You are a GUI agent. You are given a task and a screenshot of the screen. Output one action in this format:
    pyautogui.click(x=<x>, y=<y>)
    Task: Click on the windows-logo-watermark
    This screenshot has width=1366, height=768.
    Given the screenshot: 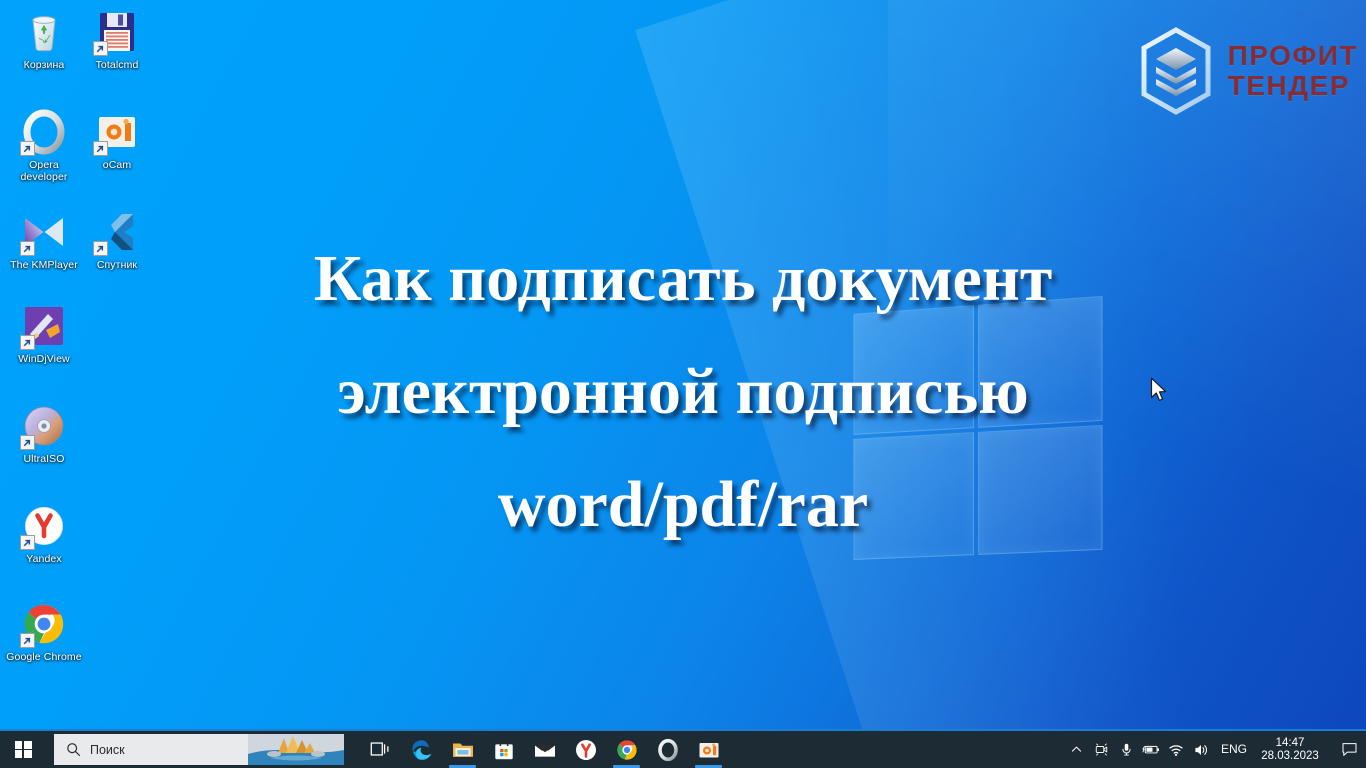 What is the action you would take?
    pyautogui.click(x=978, y=427)
    